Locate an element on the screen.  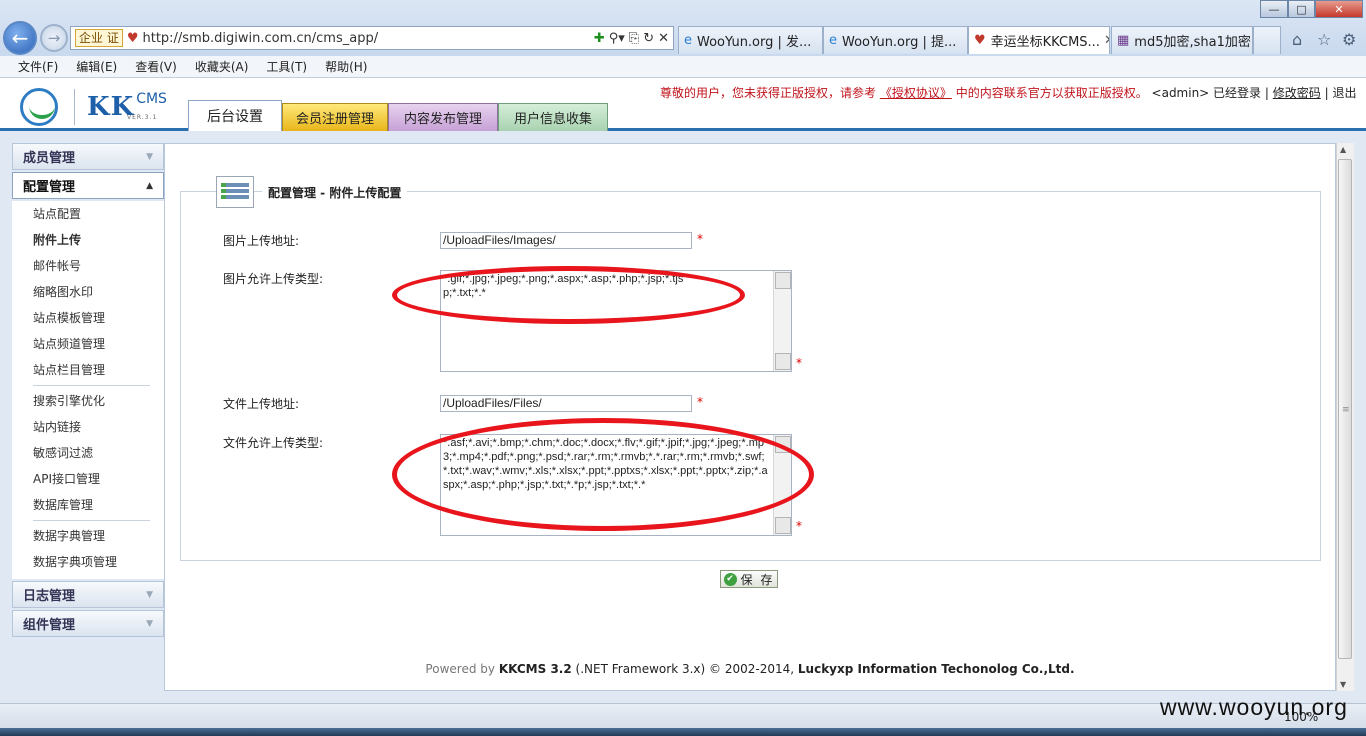
new-tab-button is located at coordinates (1267, 40).